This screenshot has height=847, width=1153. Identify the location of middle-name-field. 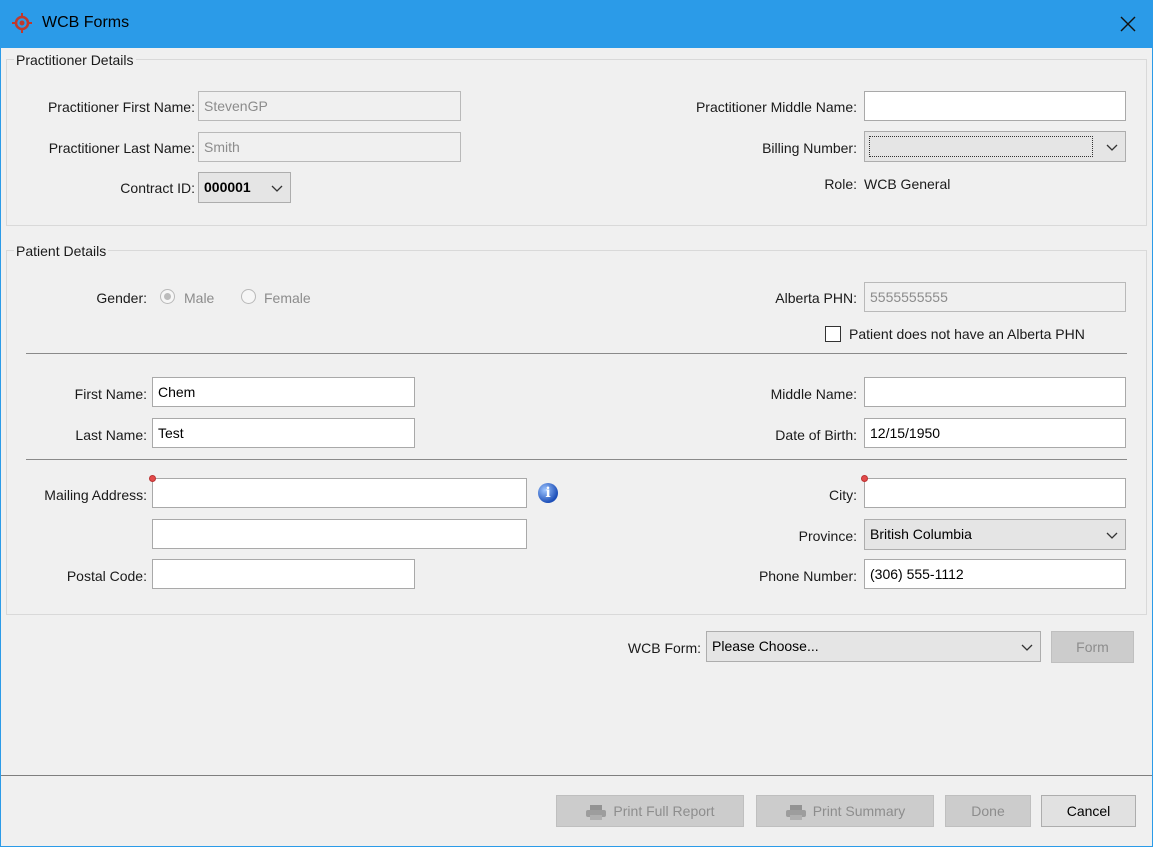
(995, 392).